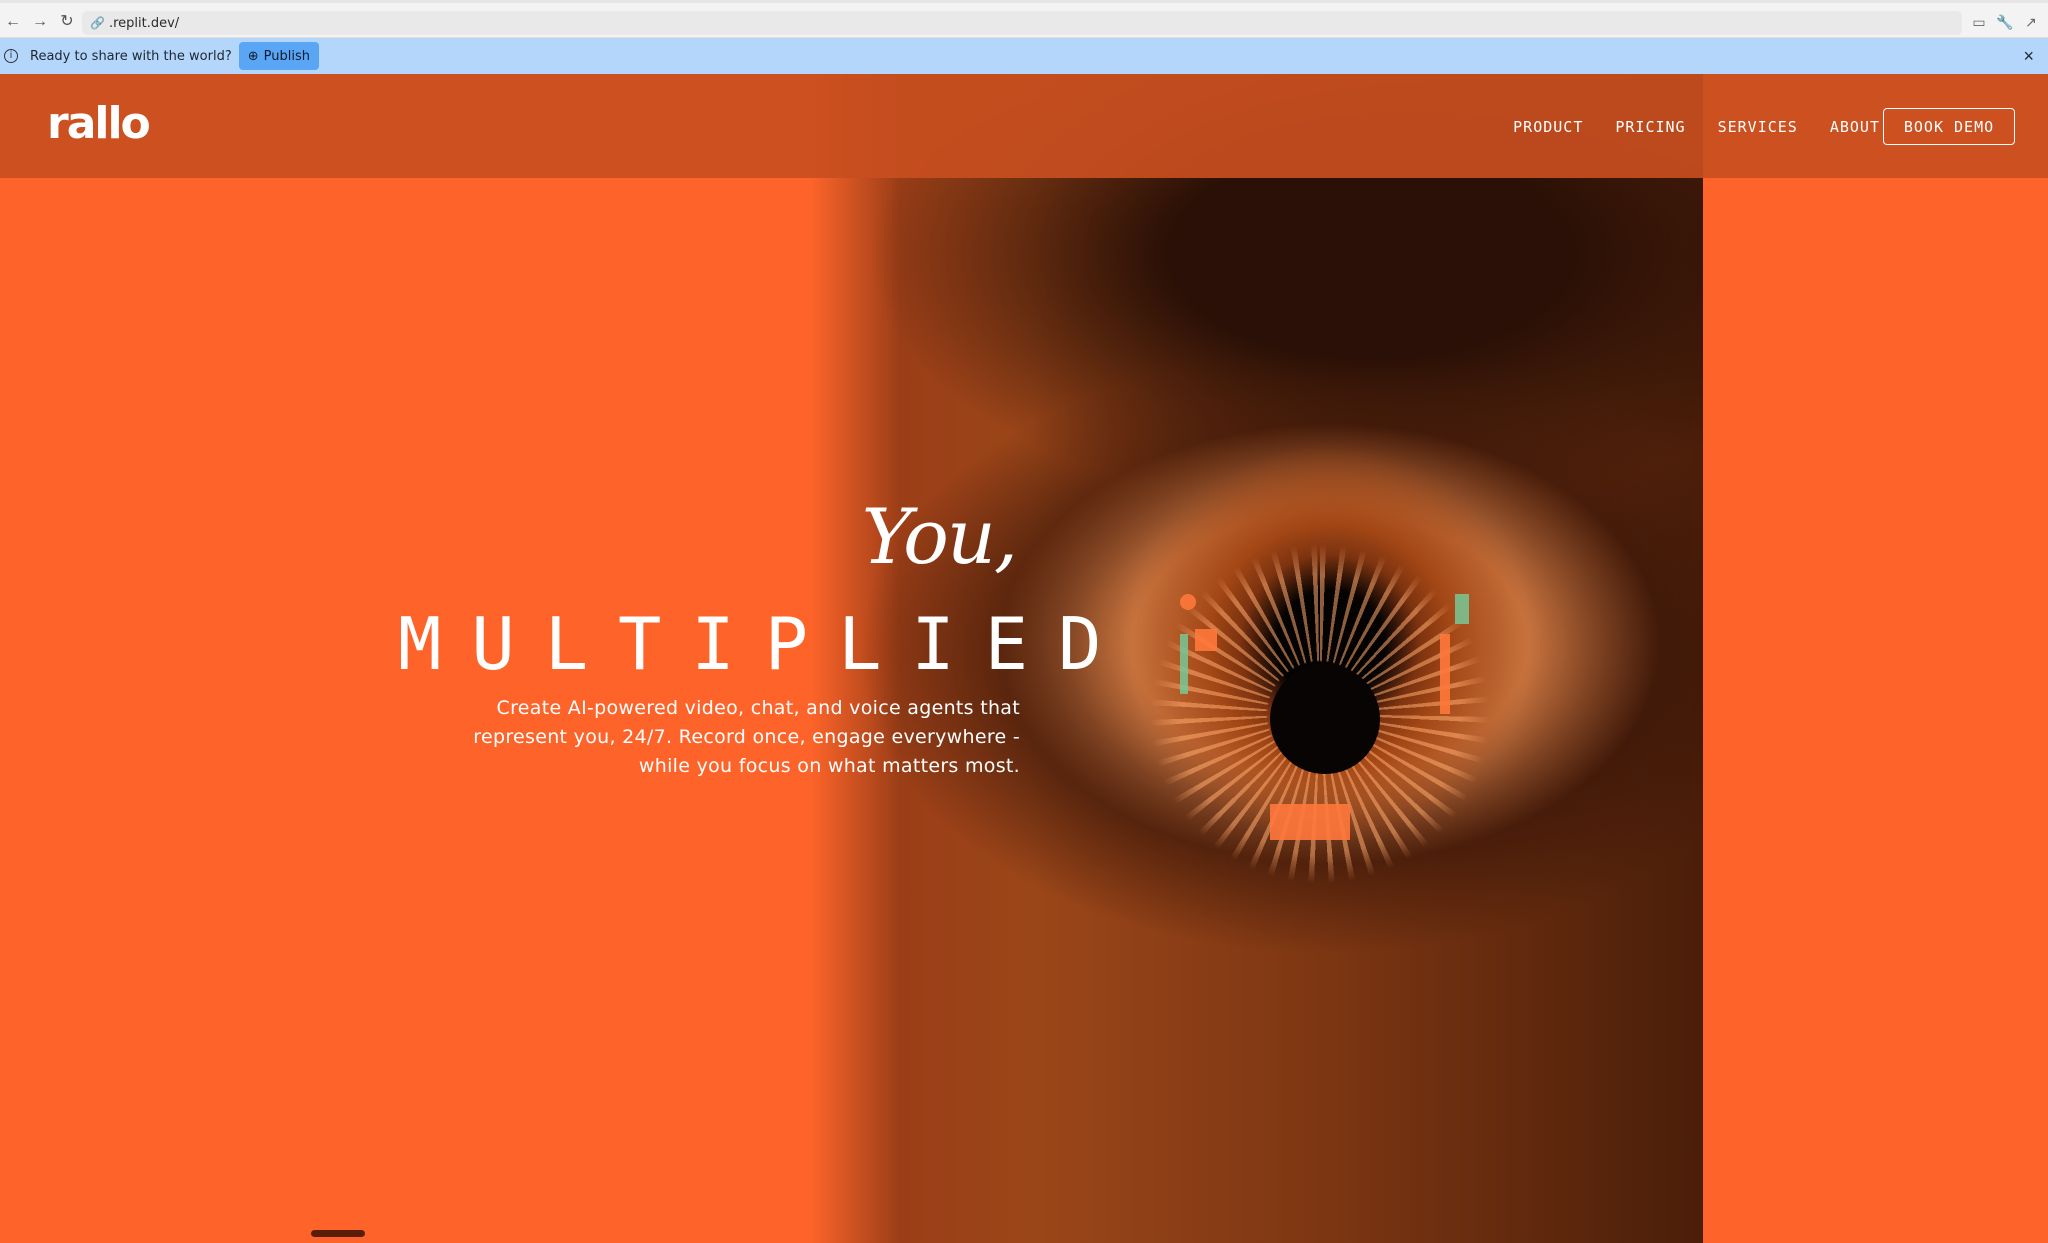 The width and height of the screenshot is (2048, 1243). What do you see at coordinates (286, 56) in the screenshot?
I see `publish-label: Publish` at bounding box center [286, 56].